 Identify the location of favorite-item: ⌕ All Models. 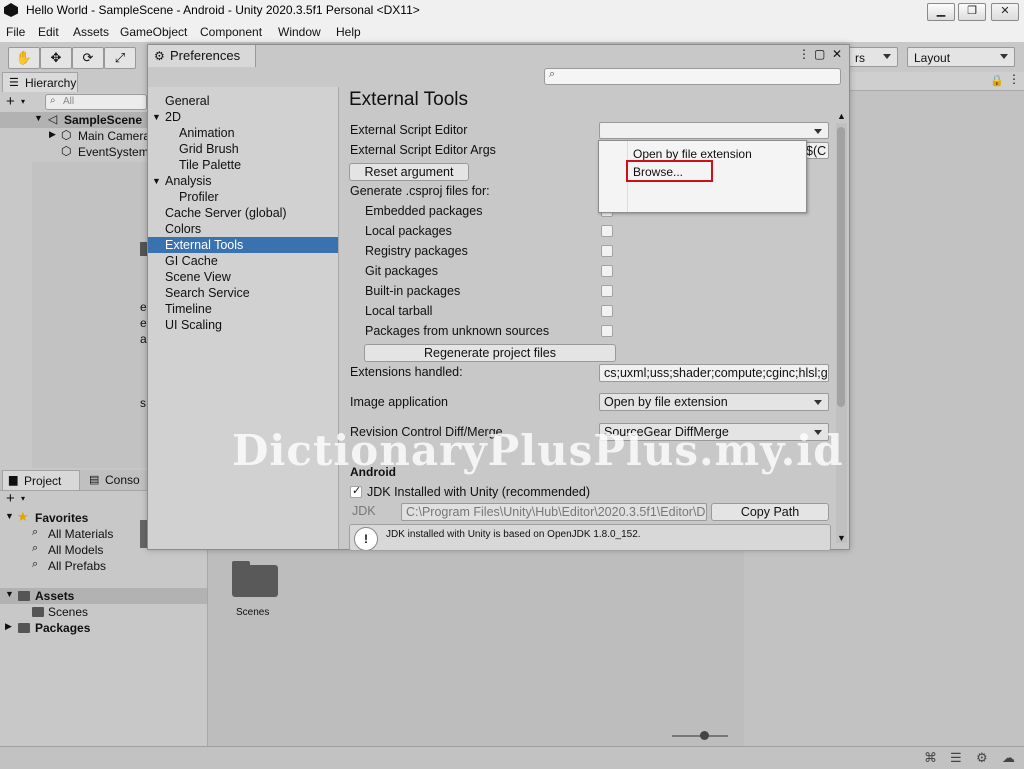
(70, 550).